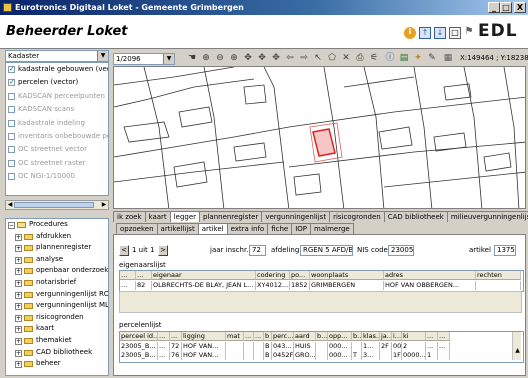  I want to click on scale-select: 1/2096 ▼, so click(144, 59).